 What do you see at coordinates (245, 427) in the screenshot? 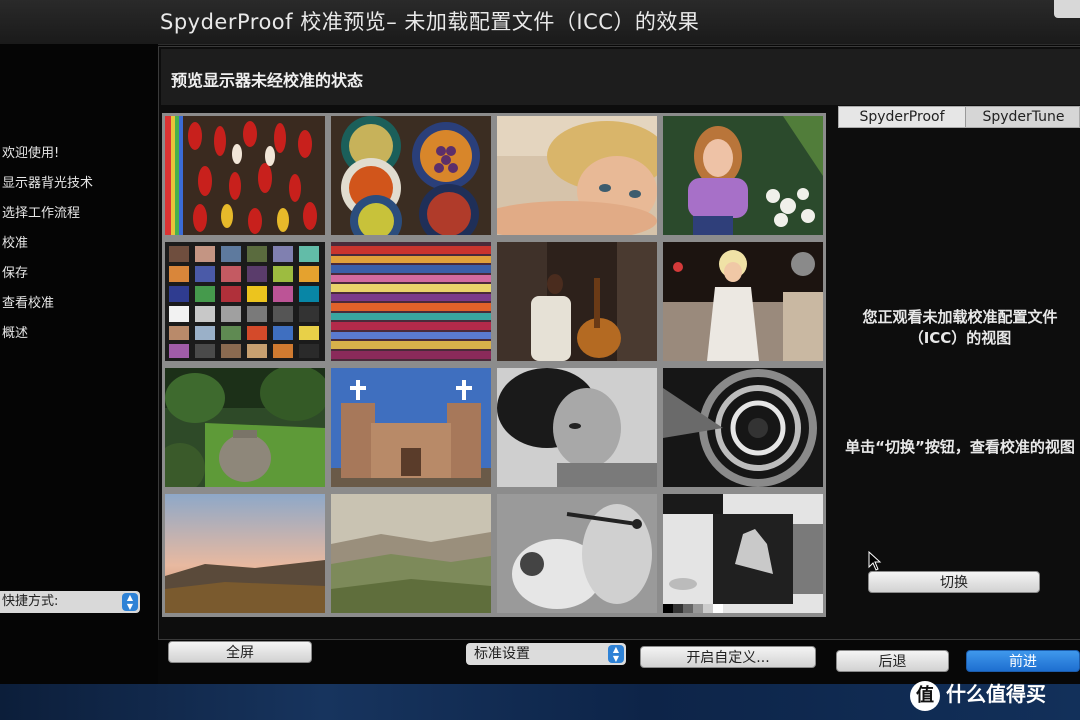
I see `photo-garden-urn` at bounding box center [245, 427].